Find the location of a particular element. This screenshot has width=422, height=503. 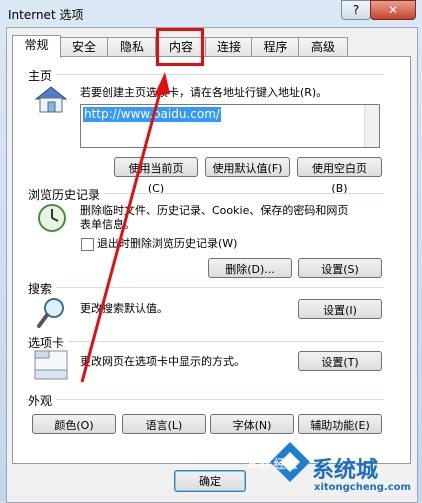

watermark-brand: 系统城 is located at coordinates (345, 470).